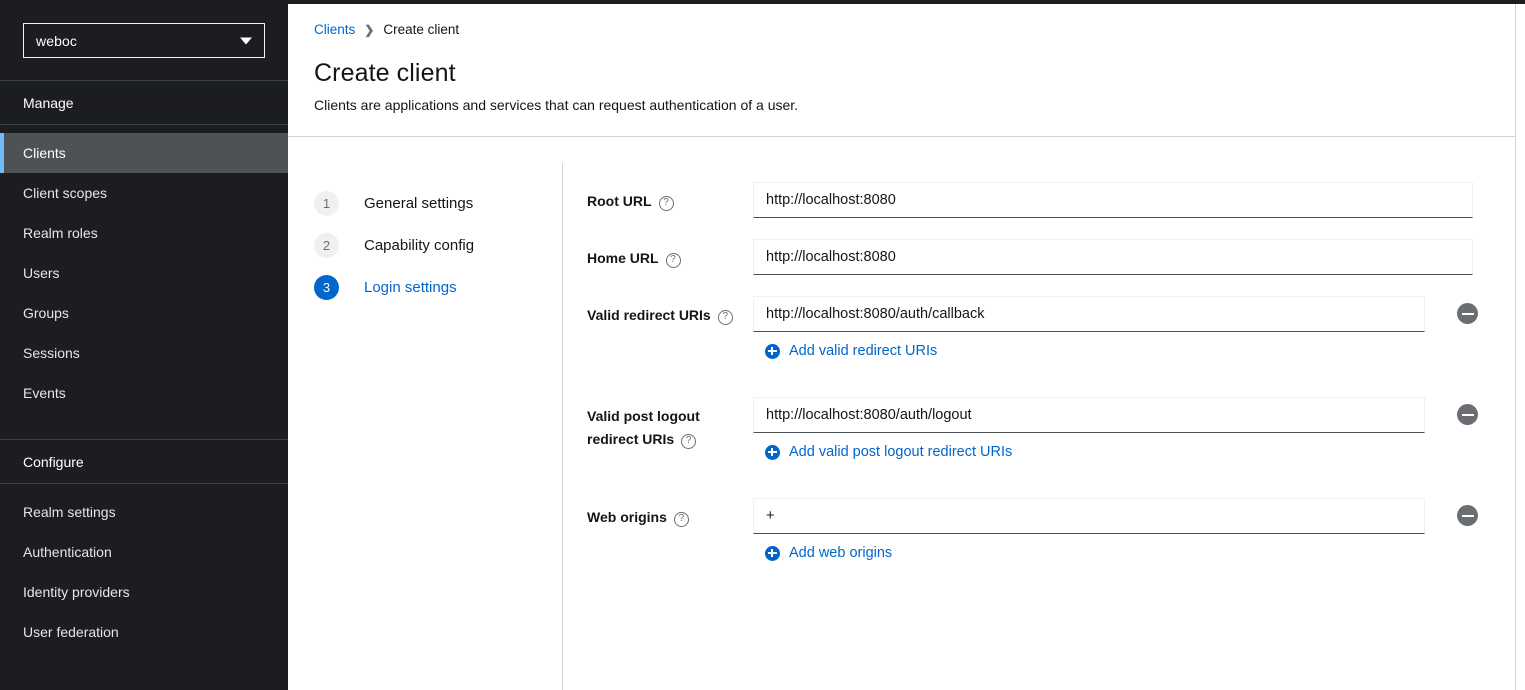 The image size is (1525, 690). Describe the element at coordinates (67, 552) in the screenshot. I see `sidebar-item-label: Authentication` at that location.